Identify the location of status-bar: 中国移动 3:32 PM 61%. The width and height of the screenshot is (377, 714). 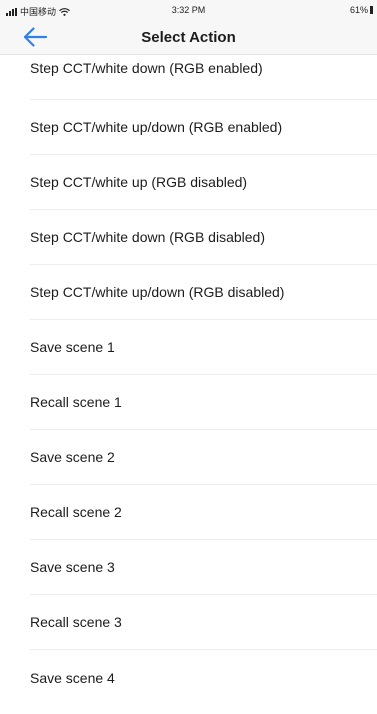
(188, 10).